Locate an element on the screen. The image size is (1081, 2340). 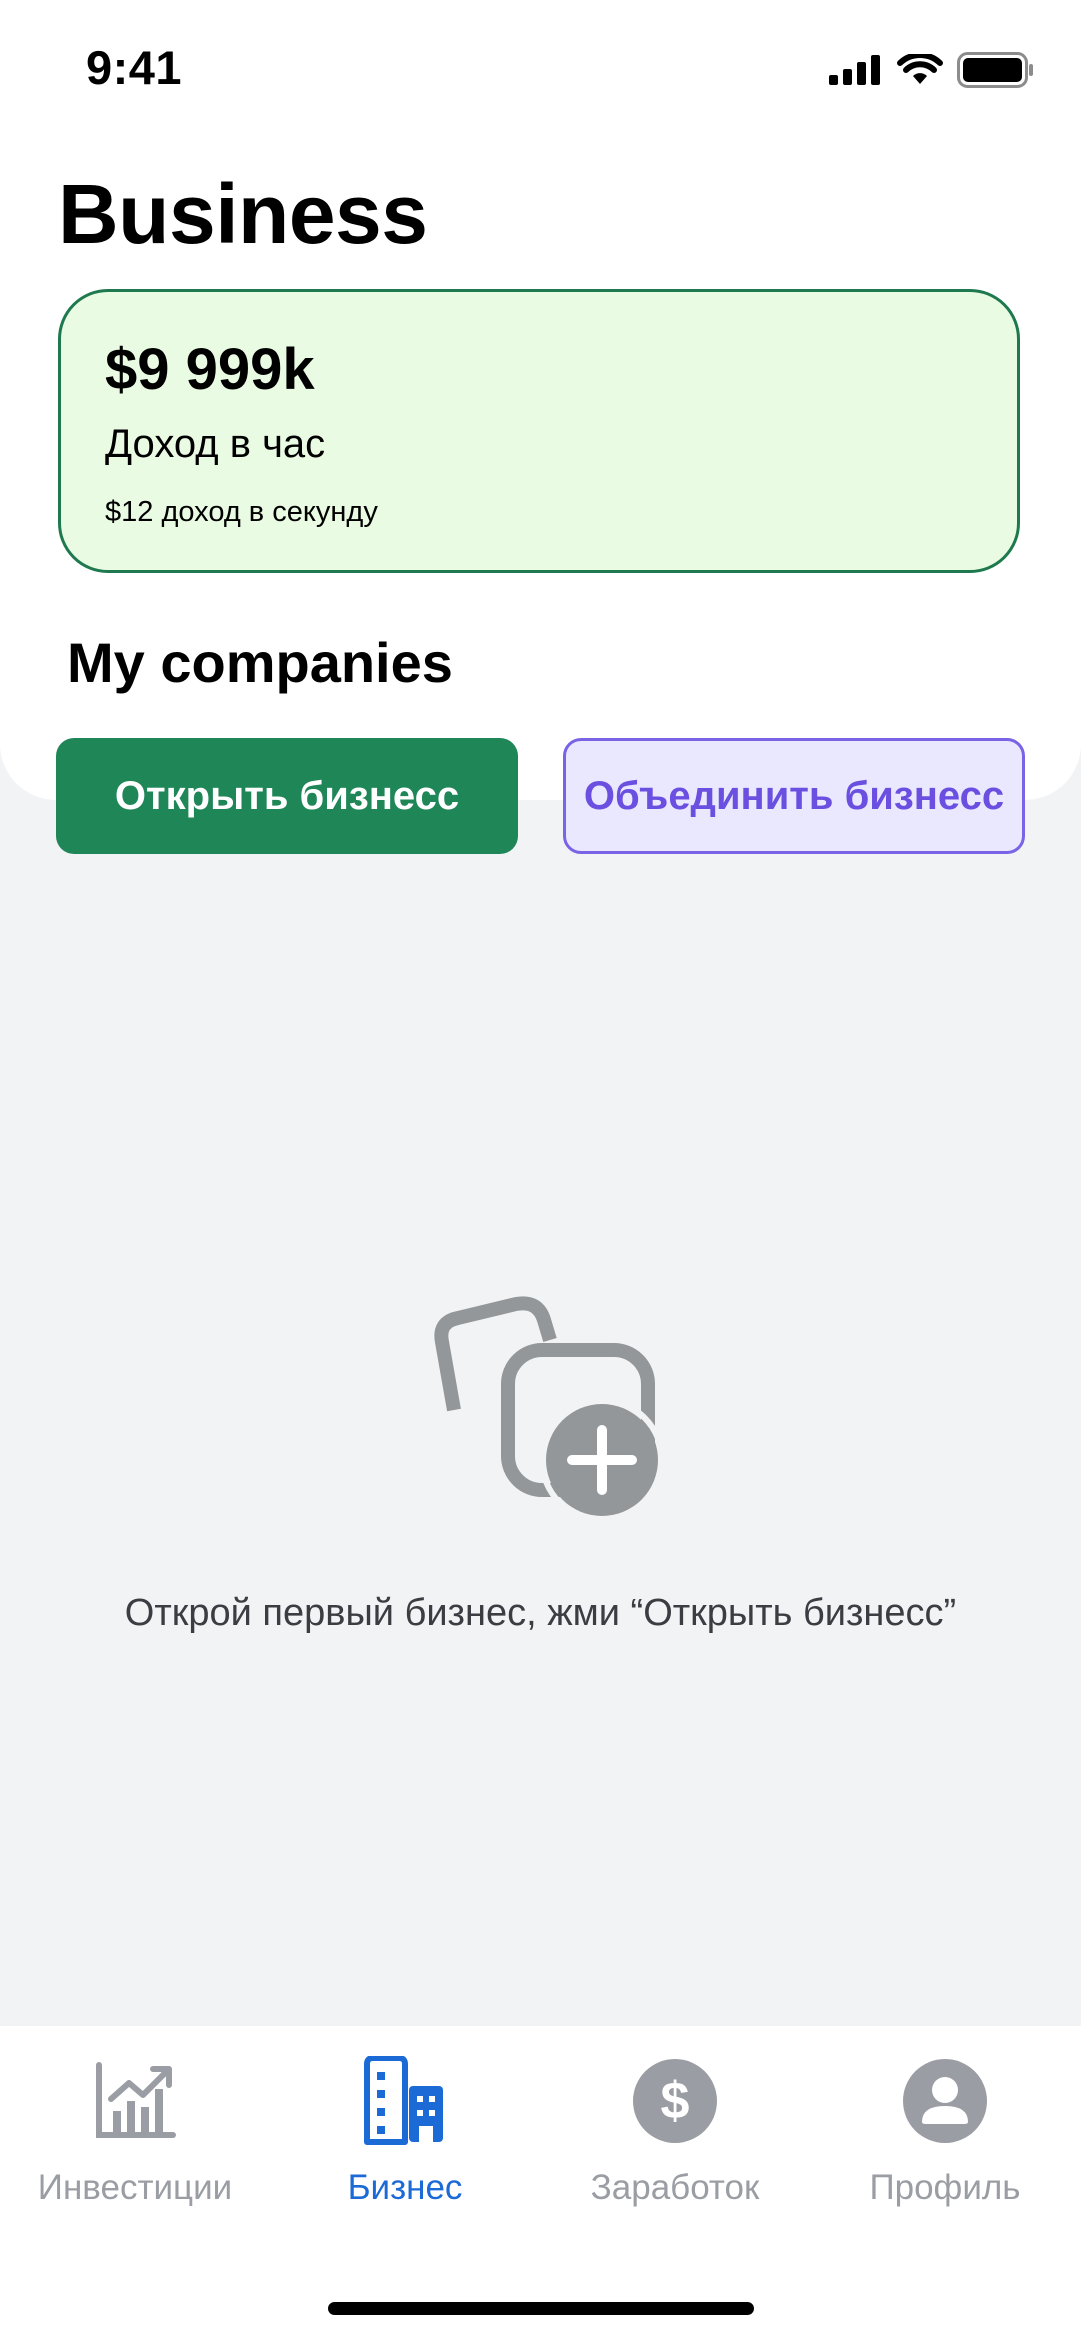
tab-investments: Инвестиции is located at coordinates (135, 2132).